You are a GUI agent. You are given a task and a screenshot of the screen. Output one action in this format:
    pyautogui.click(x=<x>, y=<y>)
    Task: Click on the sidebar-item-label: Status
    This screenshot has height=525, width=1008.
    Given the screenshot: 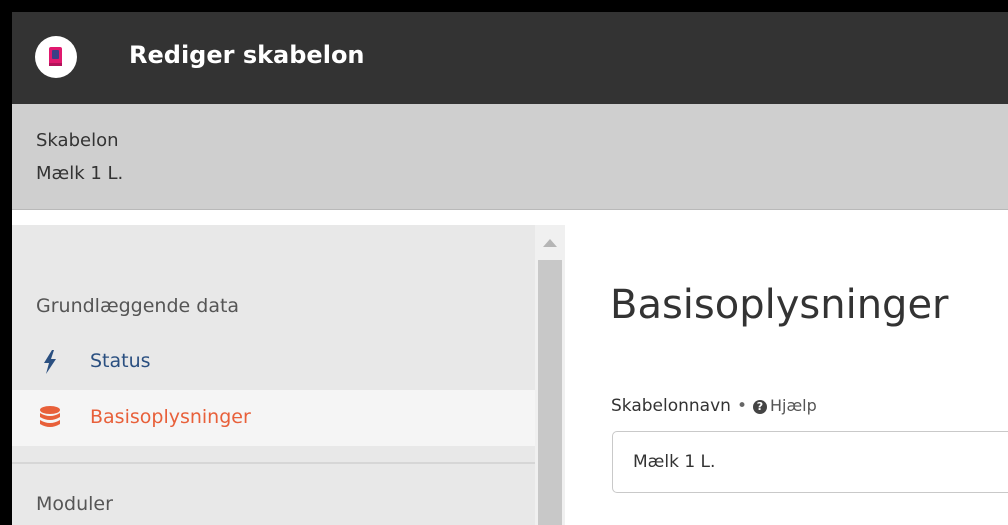 What is the action you would take?
    pyautogui.click(x=120, y=361)
    